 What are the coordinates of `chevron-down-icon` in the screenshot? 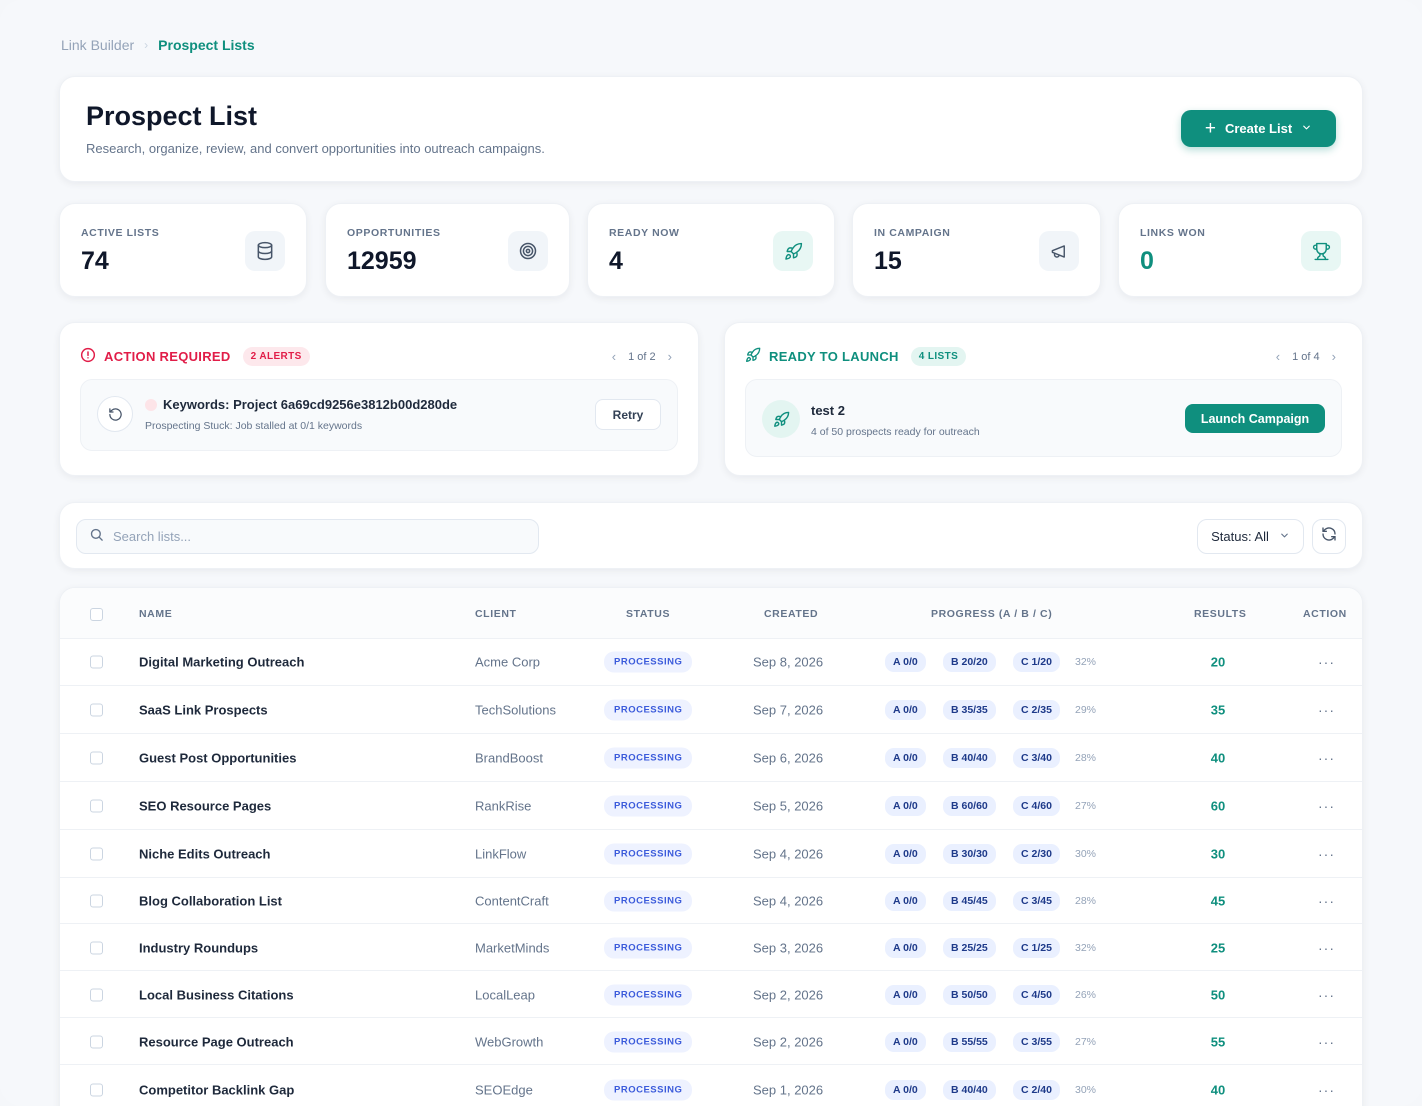 It's located at (1306, 129).